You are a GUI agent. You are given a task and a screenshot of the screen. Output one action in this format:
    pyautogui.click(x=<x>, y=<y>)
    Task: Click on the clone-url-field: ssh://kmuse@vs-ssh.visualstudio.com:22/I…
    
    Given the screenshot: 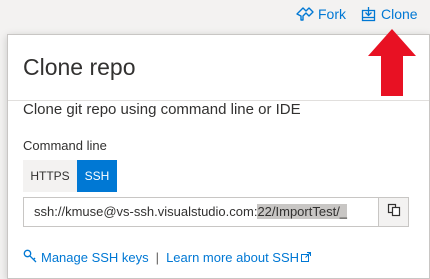 What is the action you would take?
    pyautogui.click(x=216, y=212)
    